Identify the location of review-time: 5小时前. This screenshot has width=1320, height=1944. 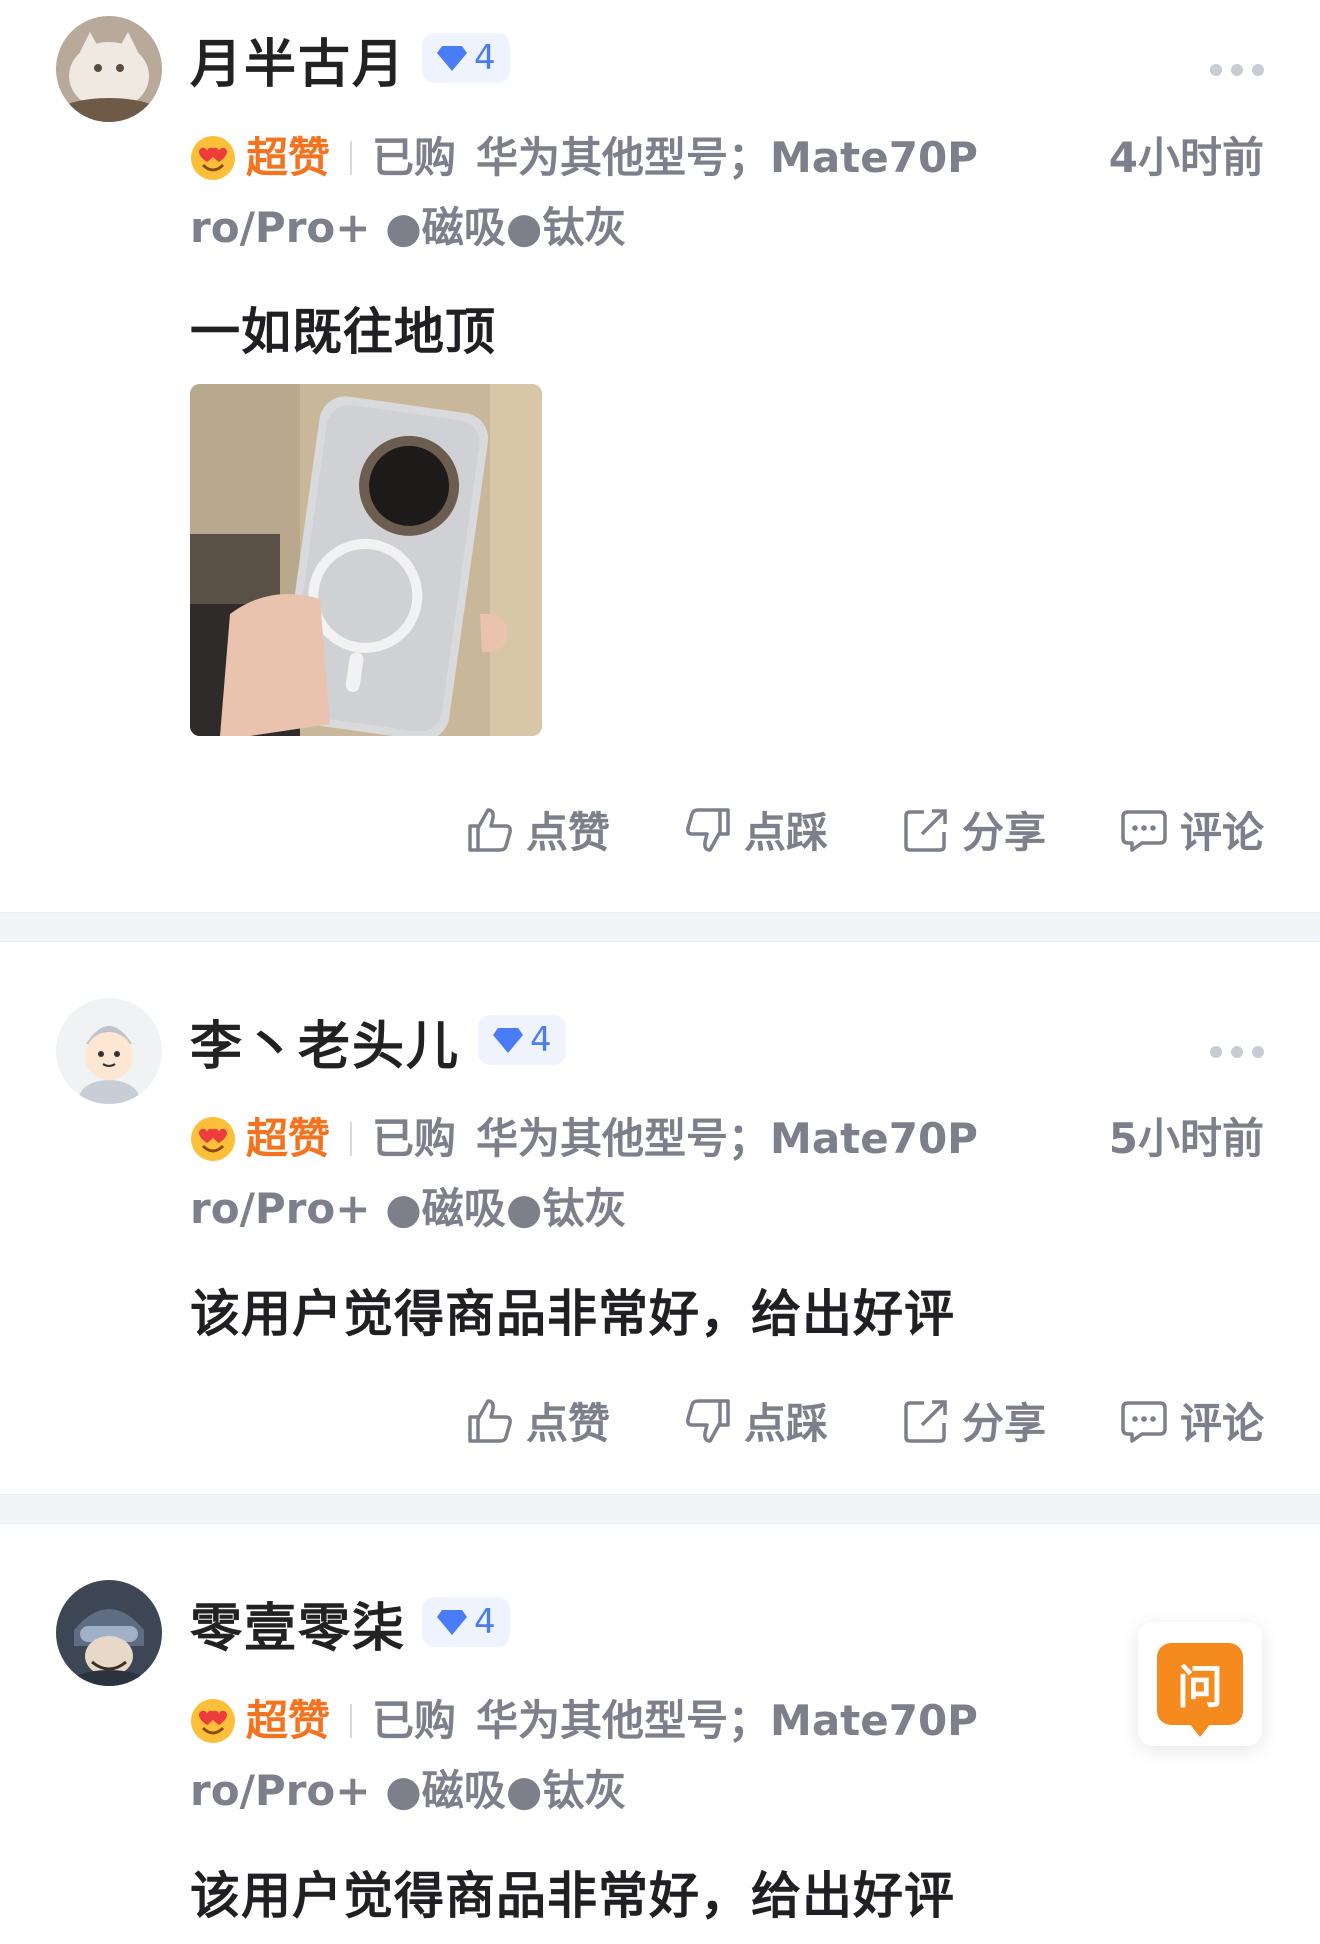
(1186, 1138).